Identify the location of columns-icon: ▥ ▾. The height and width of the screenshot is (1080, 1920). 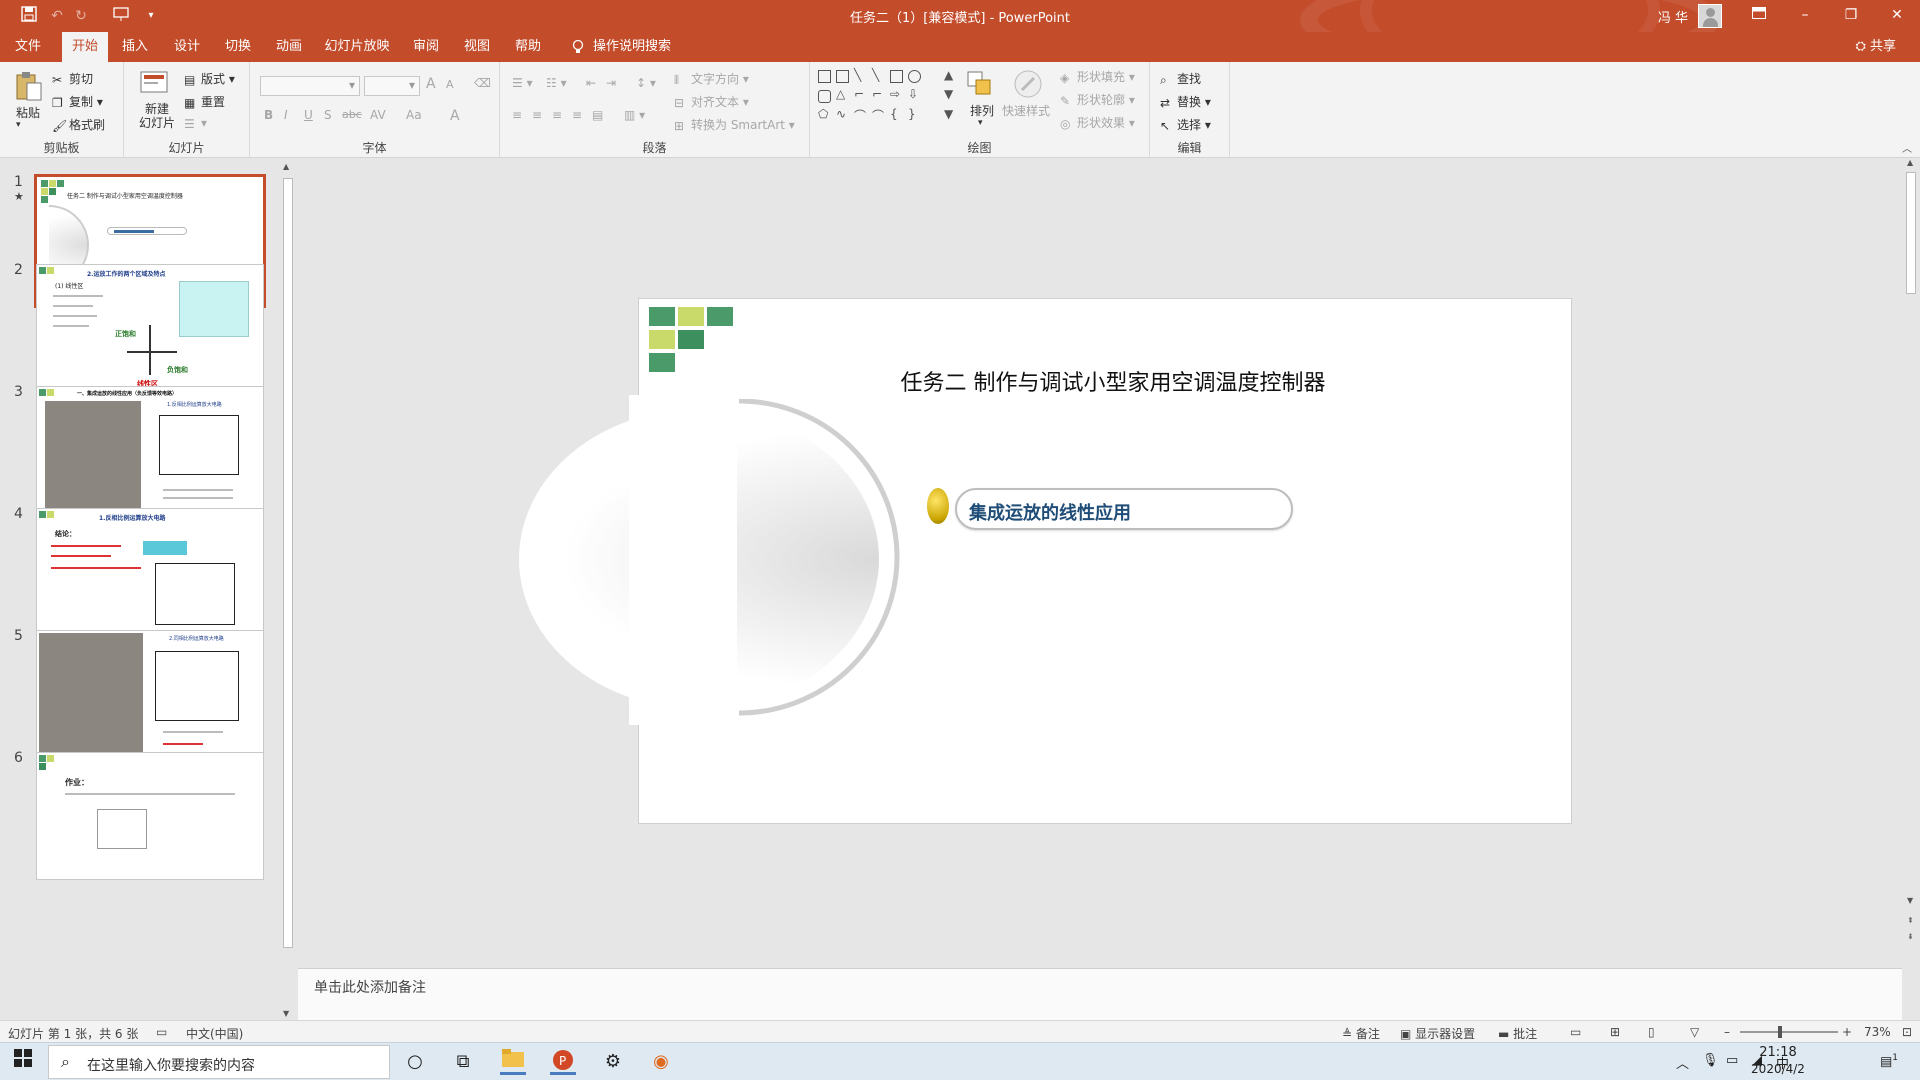
(634, 115).